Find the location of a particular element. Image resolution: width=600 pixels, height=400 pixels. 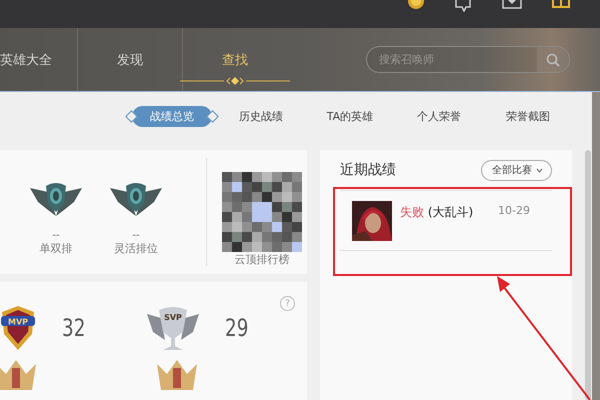

match-result: 失败 (大乱斗) is located at coordinates (437, 212).